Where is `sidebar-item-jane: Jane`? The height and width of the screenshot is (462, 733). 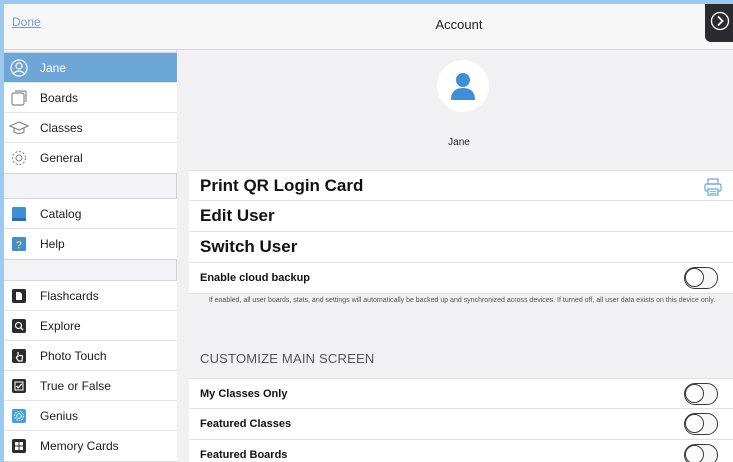
sidebar-item-jane: Jane is located at coordinates (90, 68).